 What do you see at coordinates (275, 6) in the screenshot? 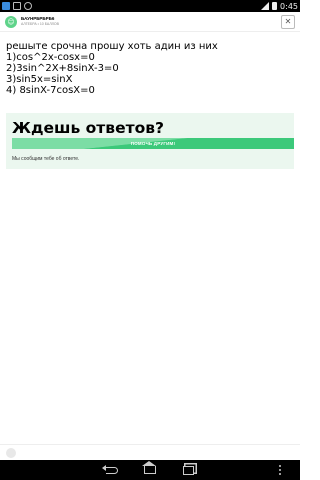
I see `battery-icon` at bounding box center [275, 6].